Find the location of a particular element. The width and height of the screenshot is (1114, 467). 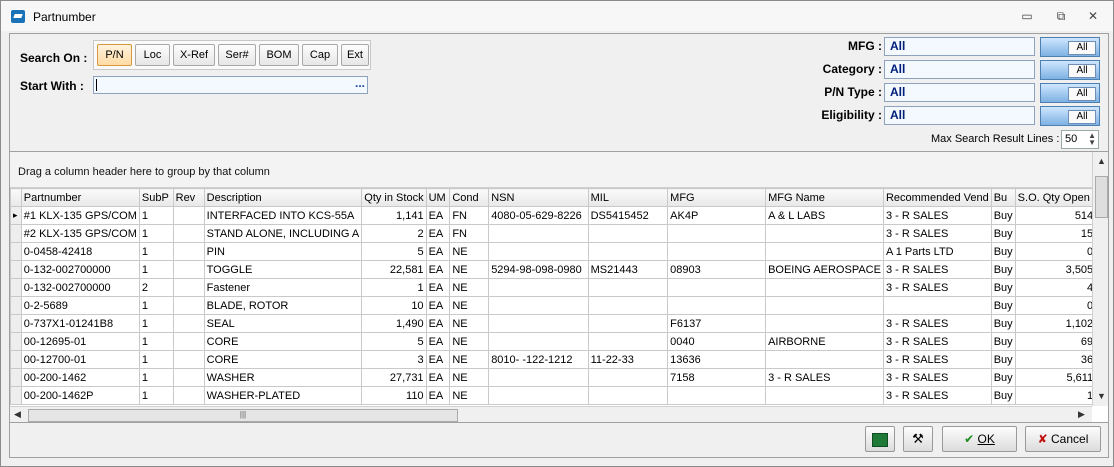

grid-cell: 5,611 is located at coordinates (1055, 377).